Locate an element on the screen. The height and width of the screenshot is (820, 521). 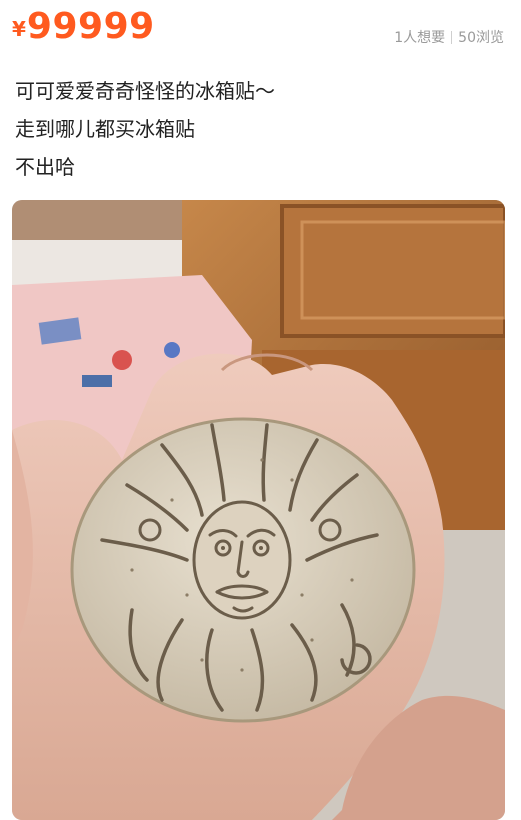
description-line: 走到哪儿都买冰箱贴 is located at coordinates (105, 129).